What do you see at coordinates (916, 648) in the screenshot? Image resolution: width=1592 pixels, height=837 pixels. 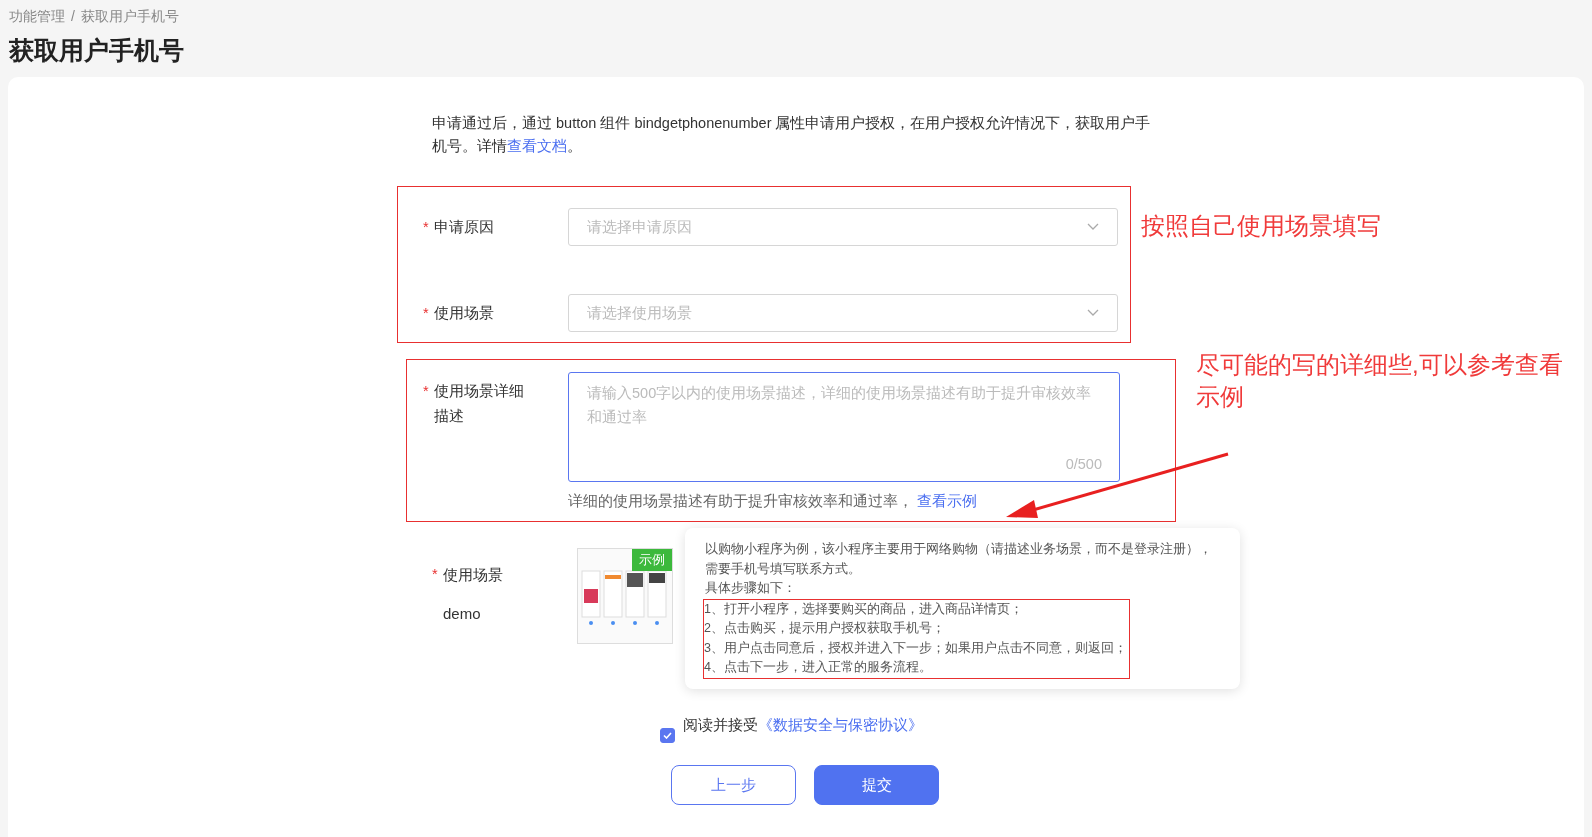 I see `step-text: 3、用户点击同意后，授权并进入下一步；如果用户点击不同意，则返回；` at bounding box center [916, 648].